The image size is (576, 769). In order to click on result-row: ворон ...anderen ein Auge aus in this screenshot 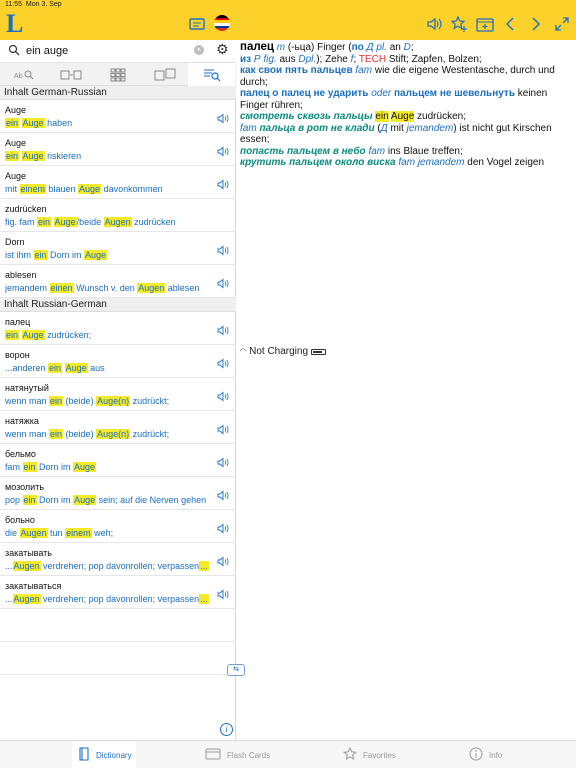, I will do `click(118, 361)`.